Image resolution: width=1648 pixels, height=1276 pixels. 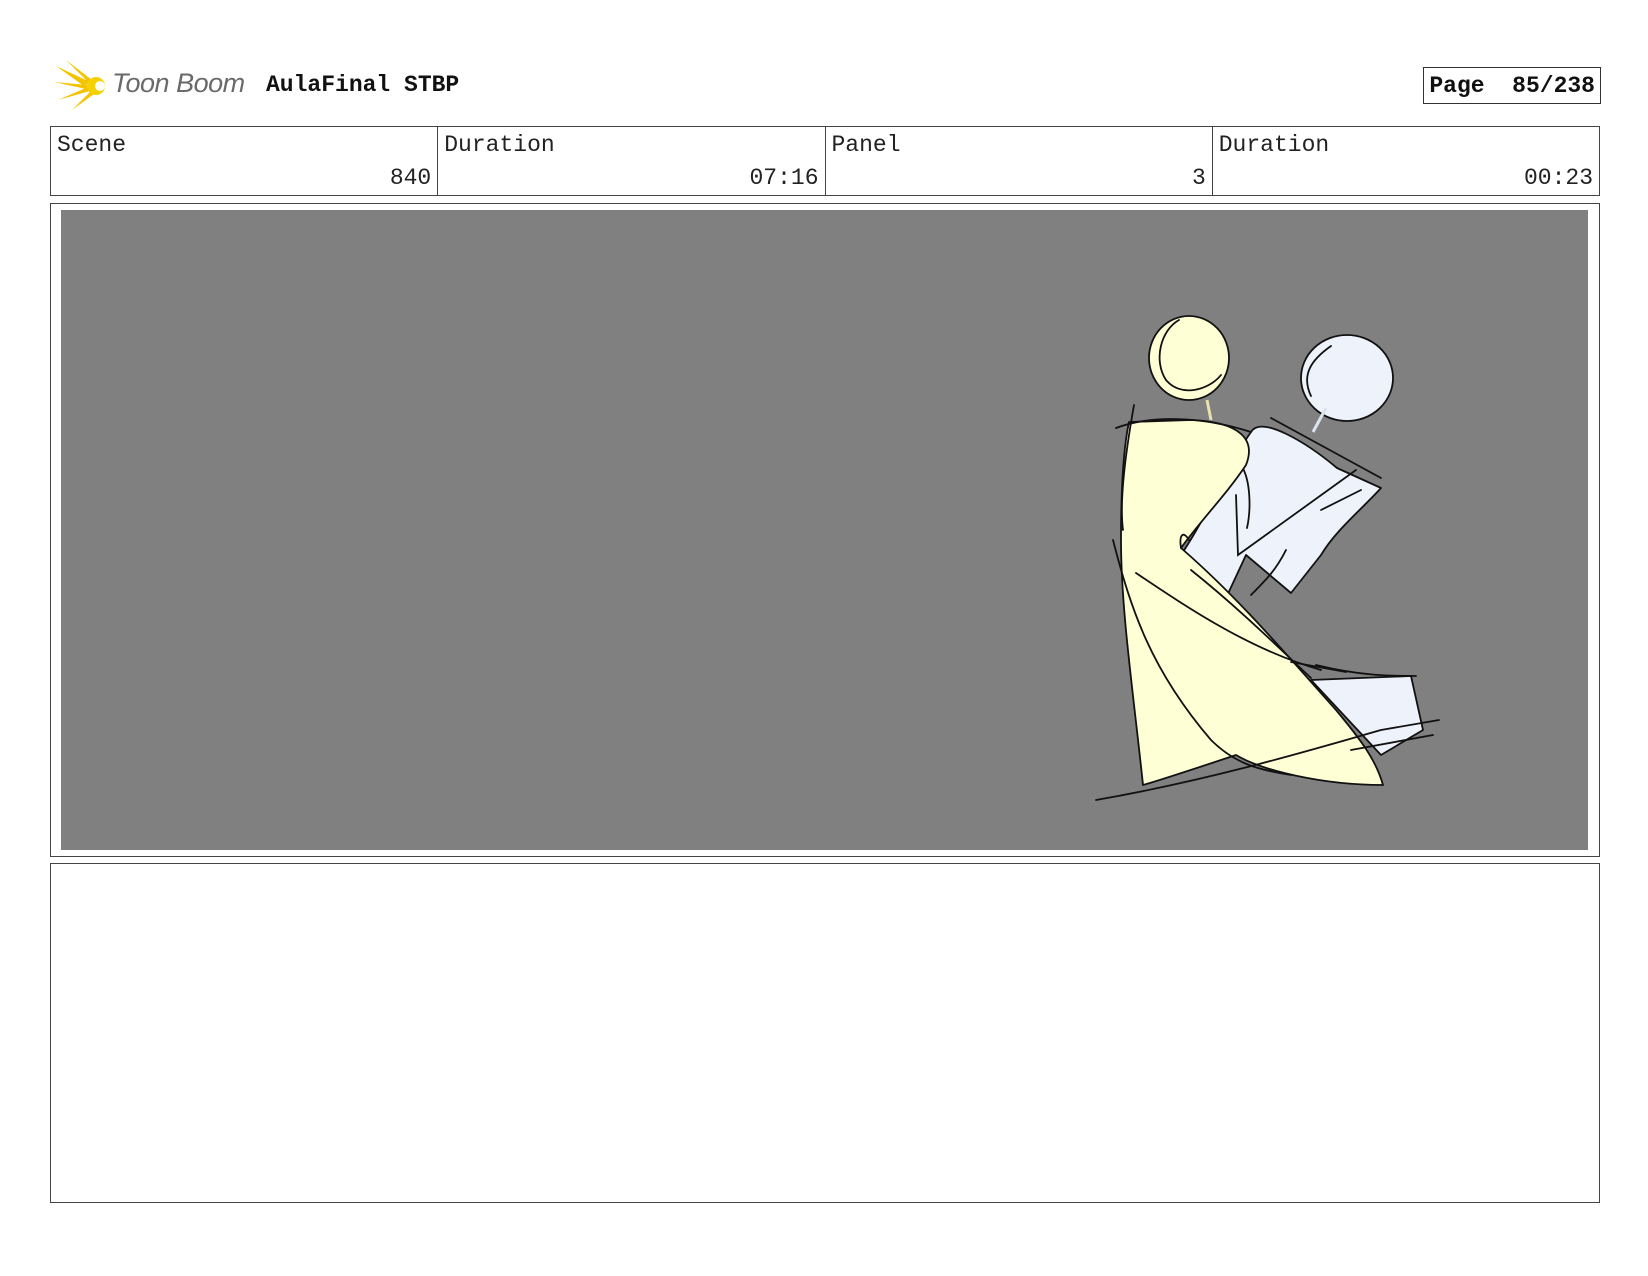 What do you see at coordinates (363, 85) in the screenshot?
I see `project-title: AulaFinal STBP` at bounding box center [363, 85].